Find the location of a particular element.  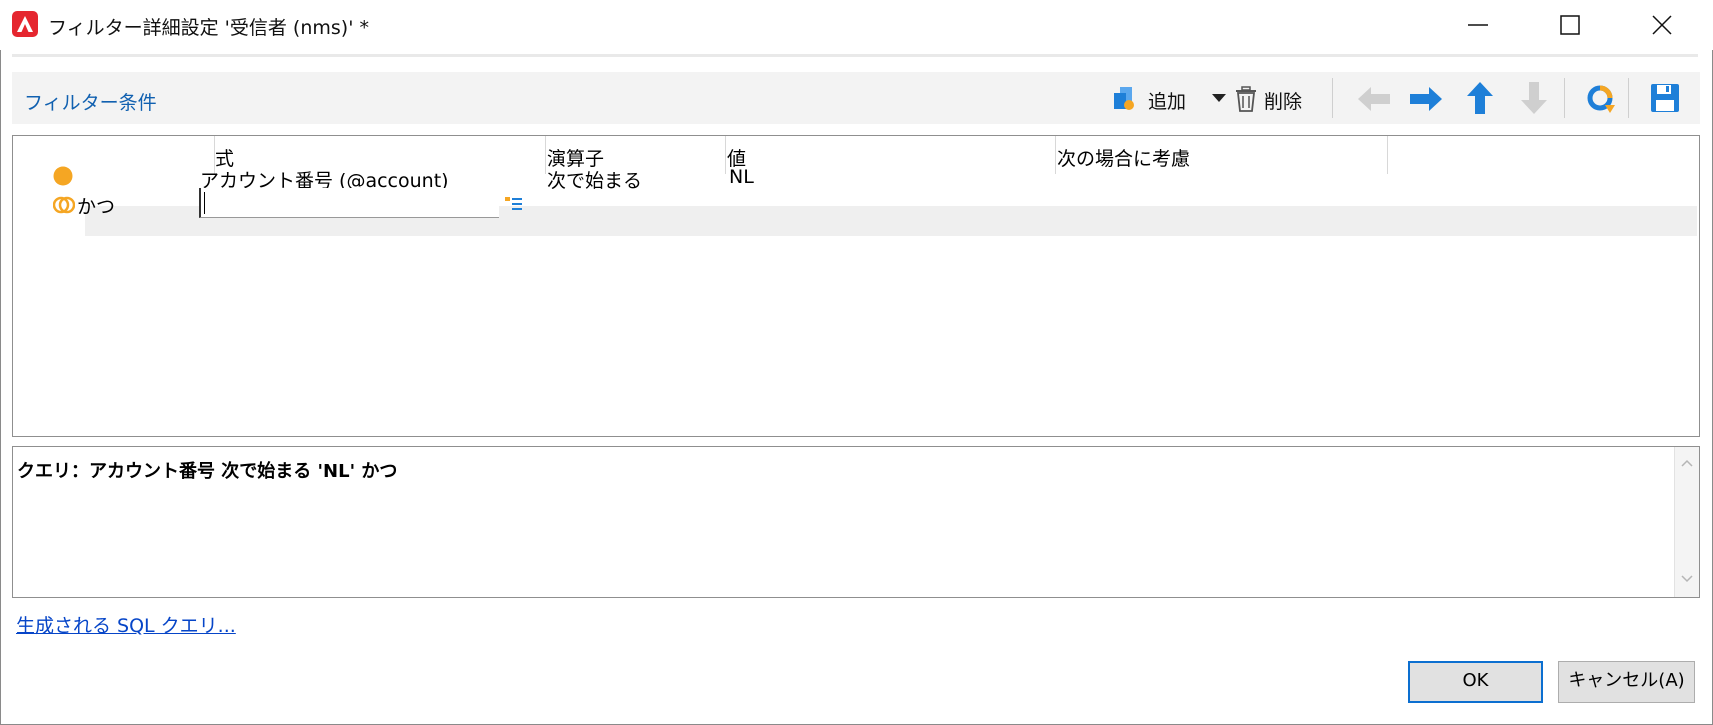

close-button is located at coordinates (1662, 25).